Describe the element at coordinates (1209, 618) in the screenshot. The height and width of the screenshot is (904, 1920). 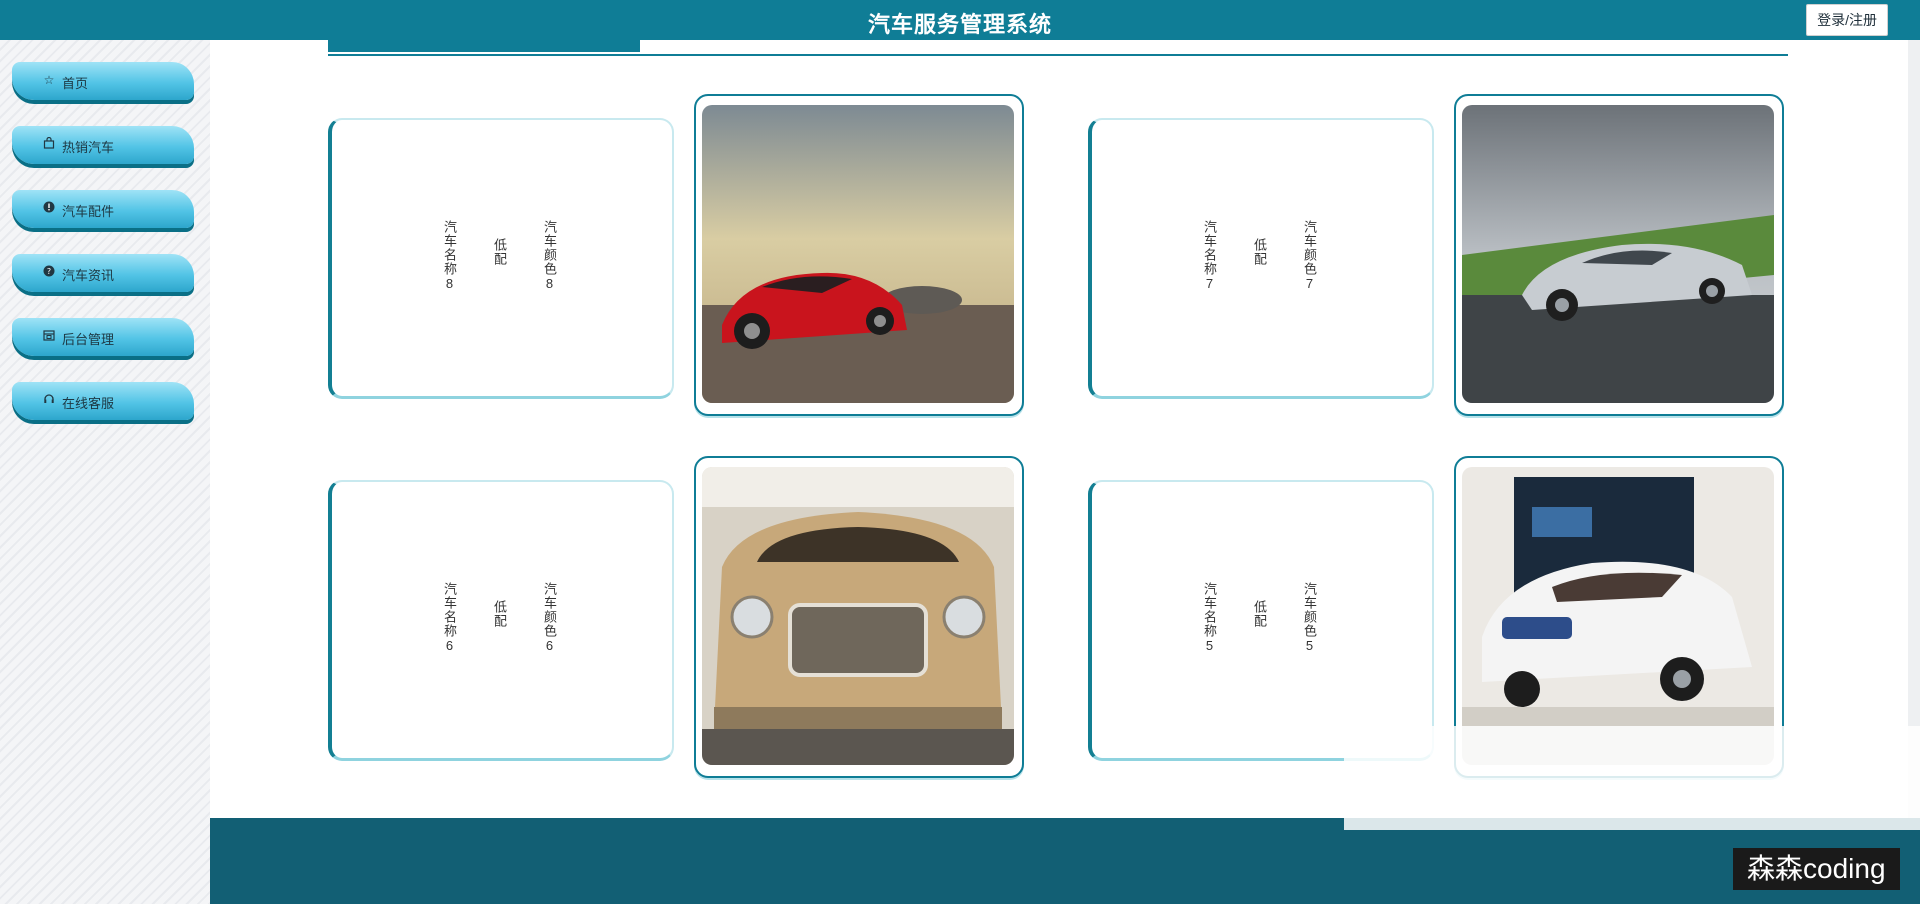
I see `car-name: 汽车名称5` at that location.